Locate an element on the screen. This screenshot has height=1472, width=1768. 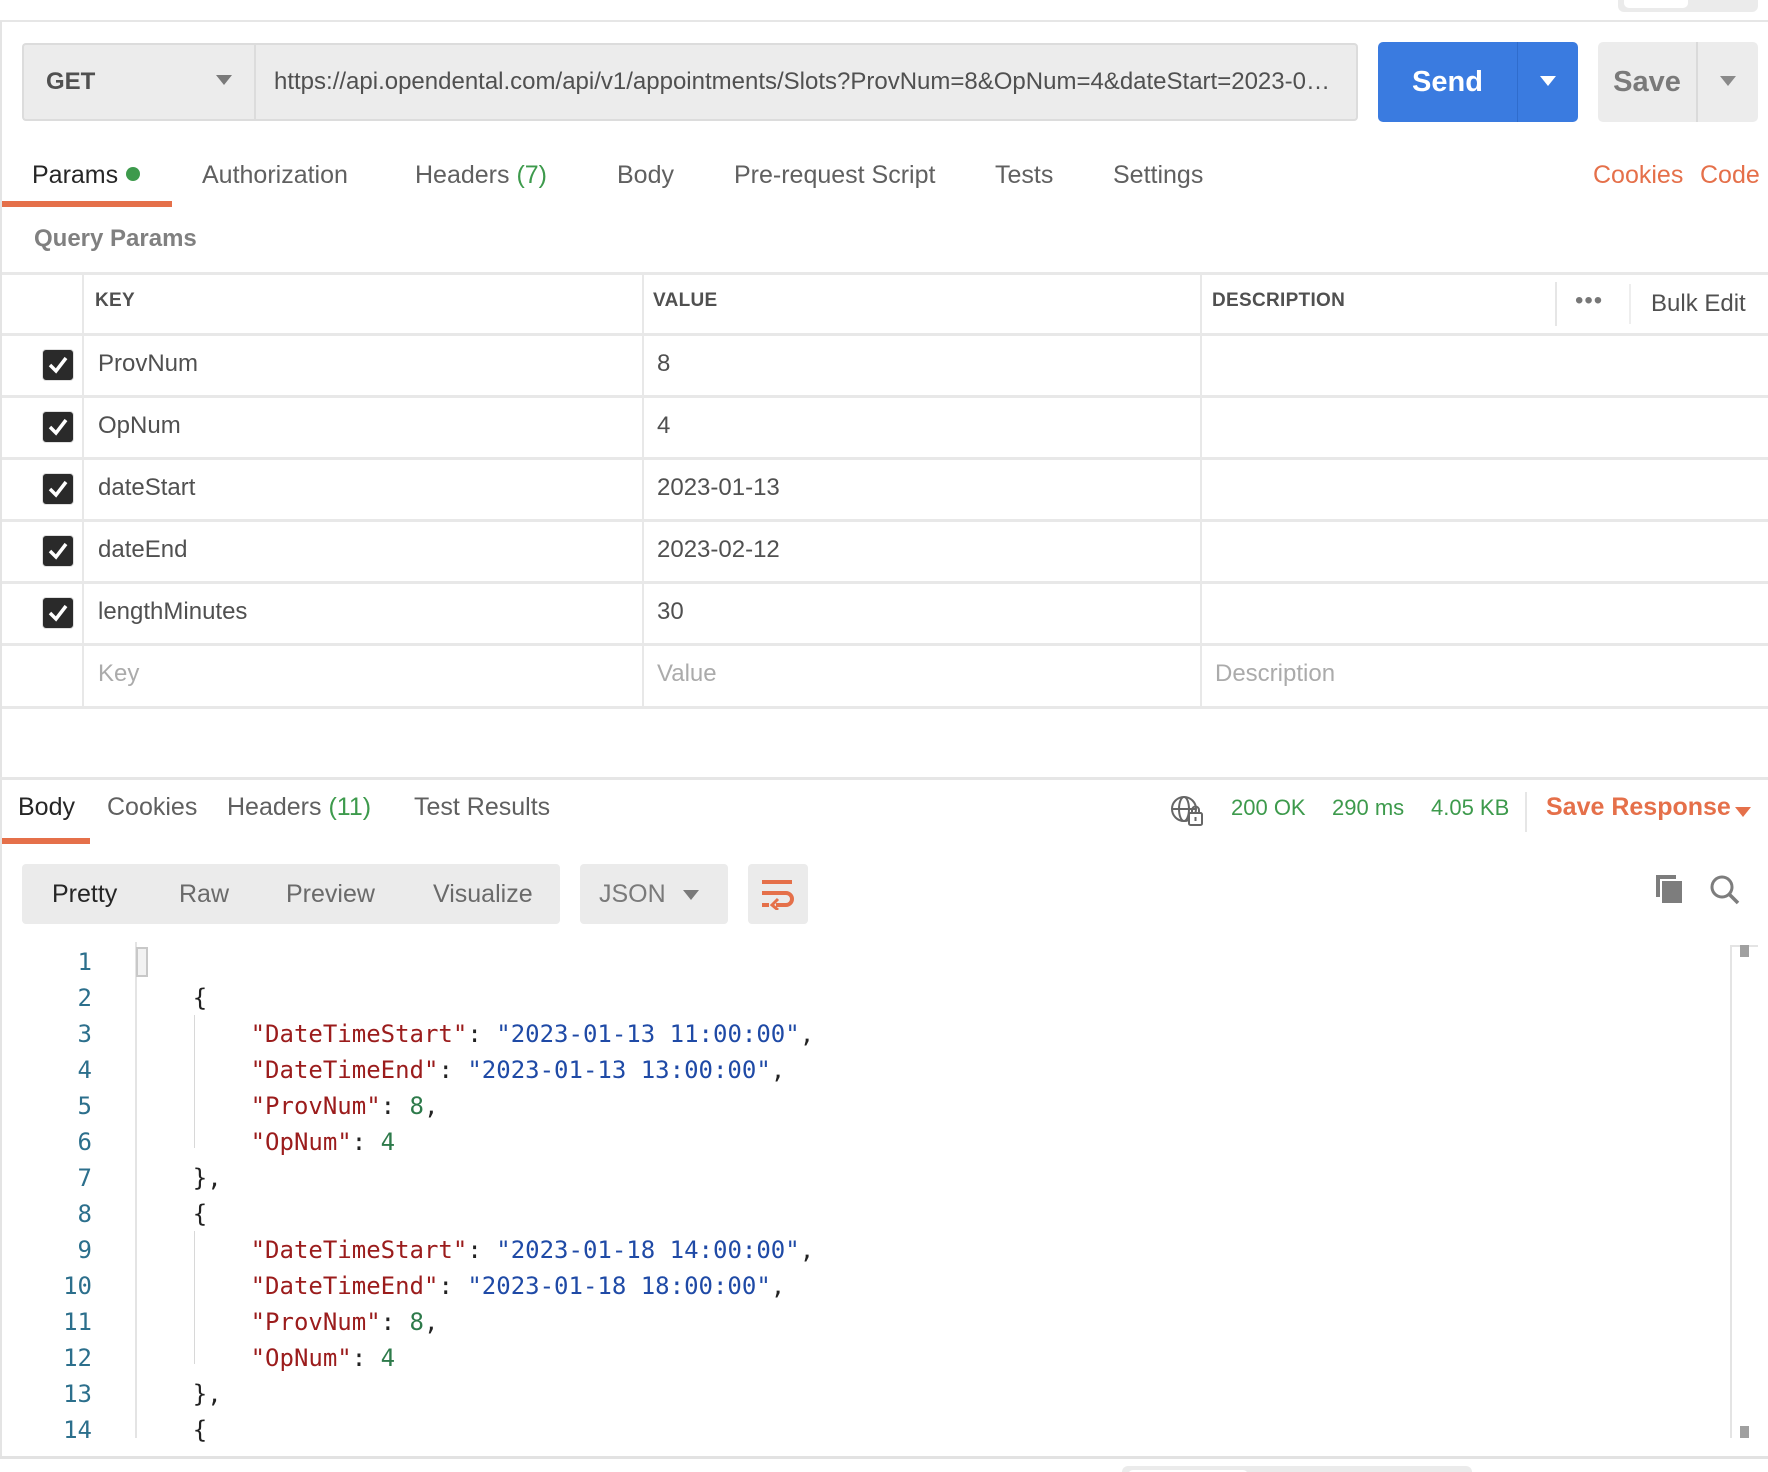
method-label: GET is located at coordinates (71, 81).